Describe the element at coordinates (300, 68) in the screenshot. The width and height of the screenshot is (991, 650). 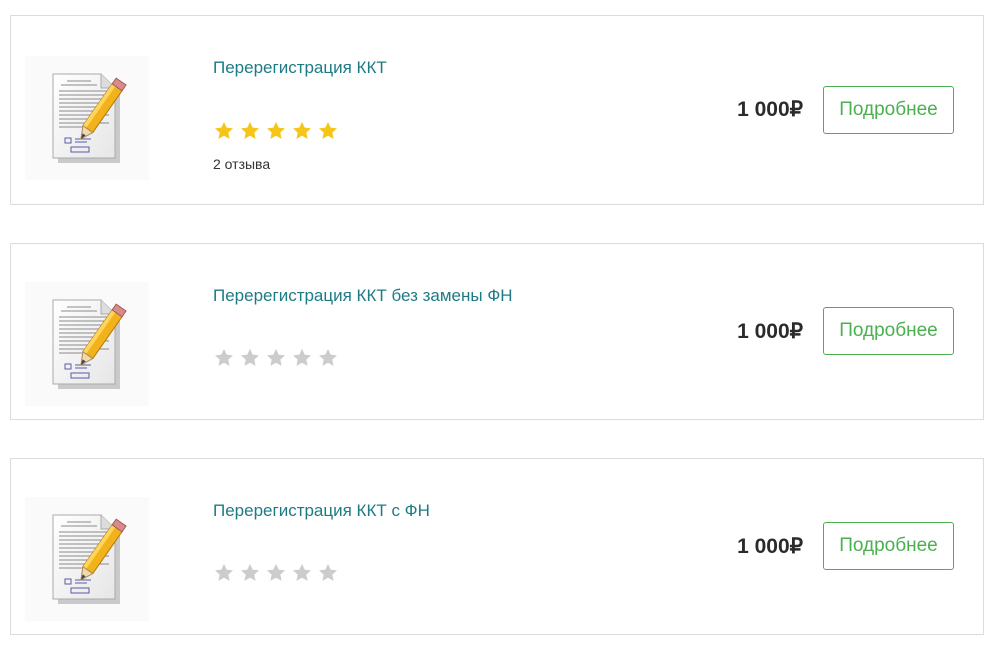
I see `product-title-link: Перерегистрация ККТ` at that location.